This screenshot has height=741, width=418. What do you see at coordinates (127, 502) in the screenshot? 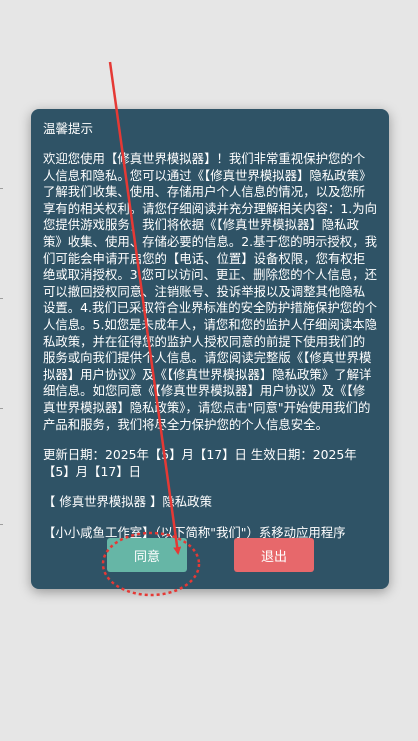
I see `policy-heading: 【 修真世界模拟器 】隐私政策` at bounding box center [127, 502].